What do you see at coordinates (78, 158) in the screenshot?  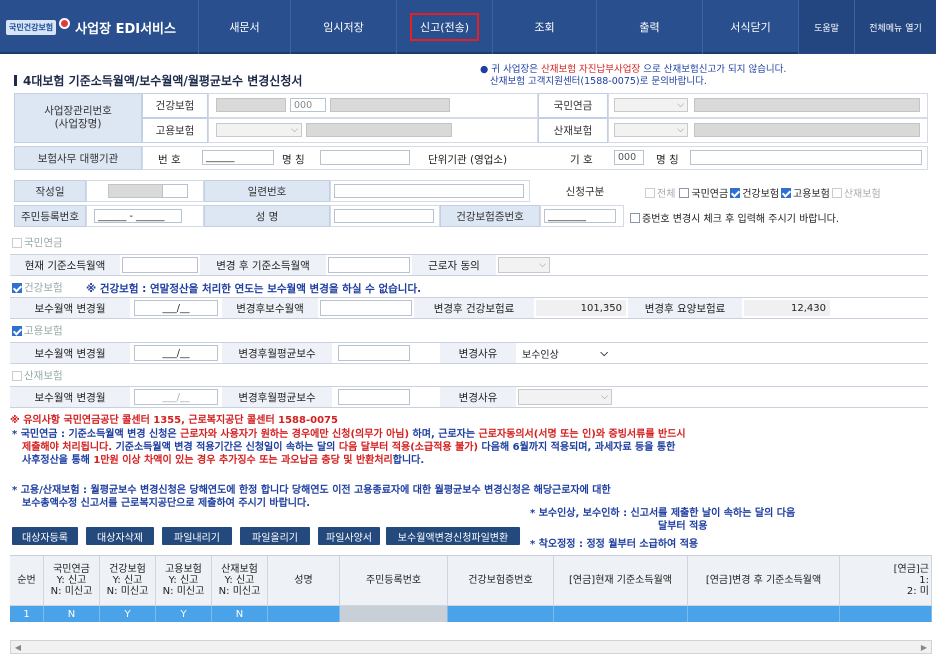 I see `agency-label: 보험사무 대행기관` at bounding box center [78, 158].